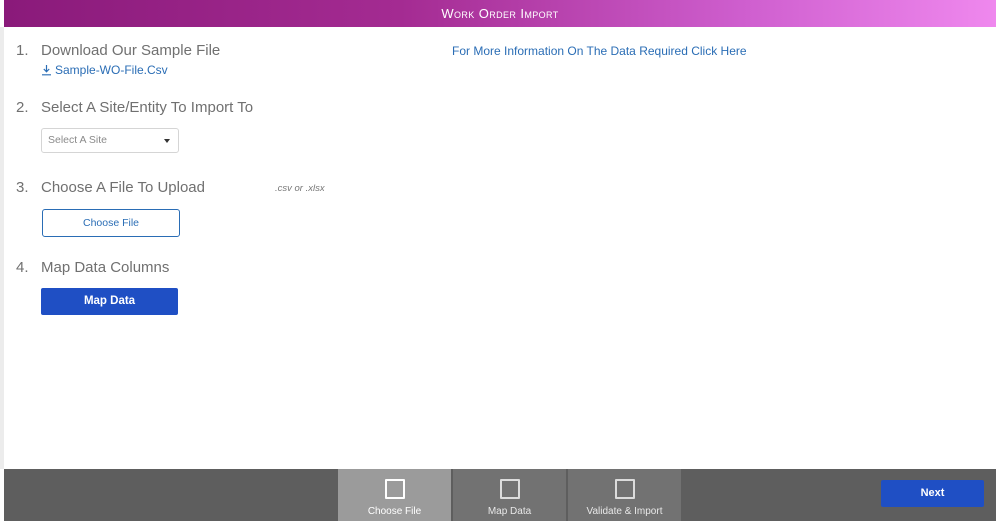  Describe the element at coordinates (46, 70) in the screenshot. I see `download-icon` at that location.